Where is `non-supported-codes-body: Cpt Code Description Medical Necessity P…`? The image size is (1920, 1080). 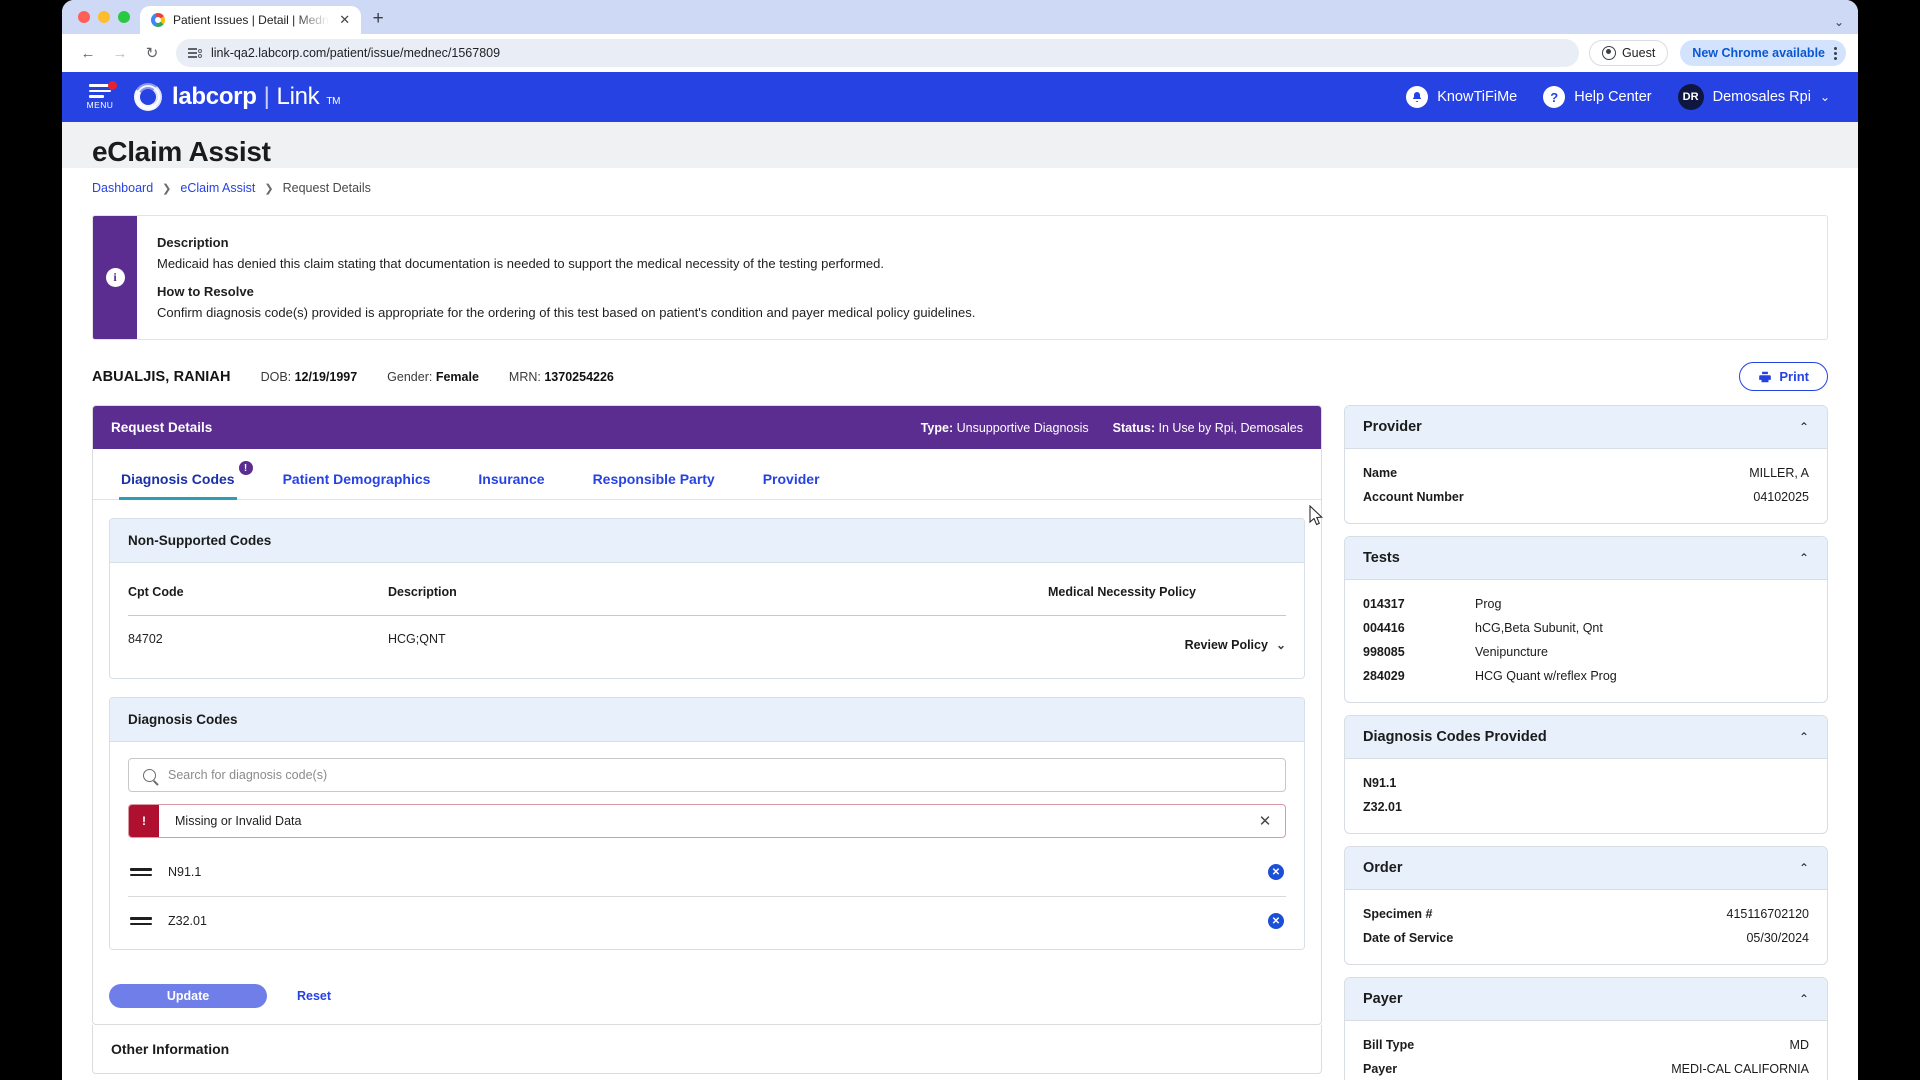 non-supported-codes-body: Cpt Code Description Medical Necessity P… is located at coordinates (707, 621).